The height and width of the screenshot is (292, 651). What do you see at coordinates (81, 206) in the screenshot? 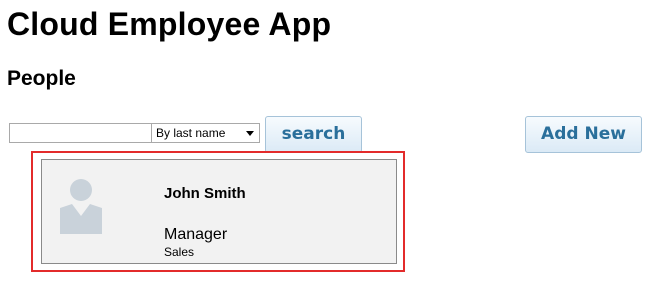
I see `person-icon` at bounding box center [81, 206].